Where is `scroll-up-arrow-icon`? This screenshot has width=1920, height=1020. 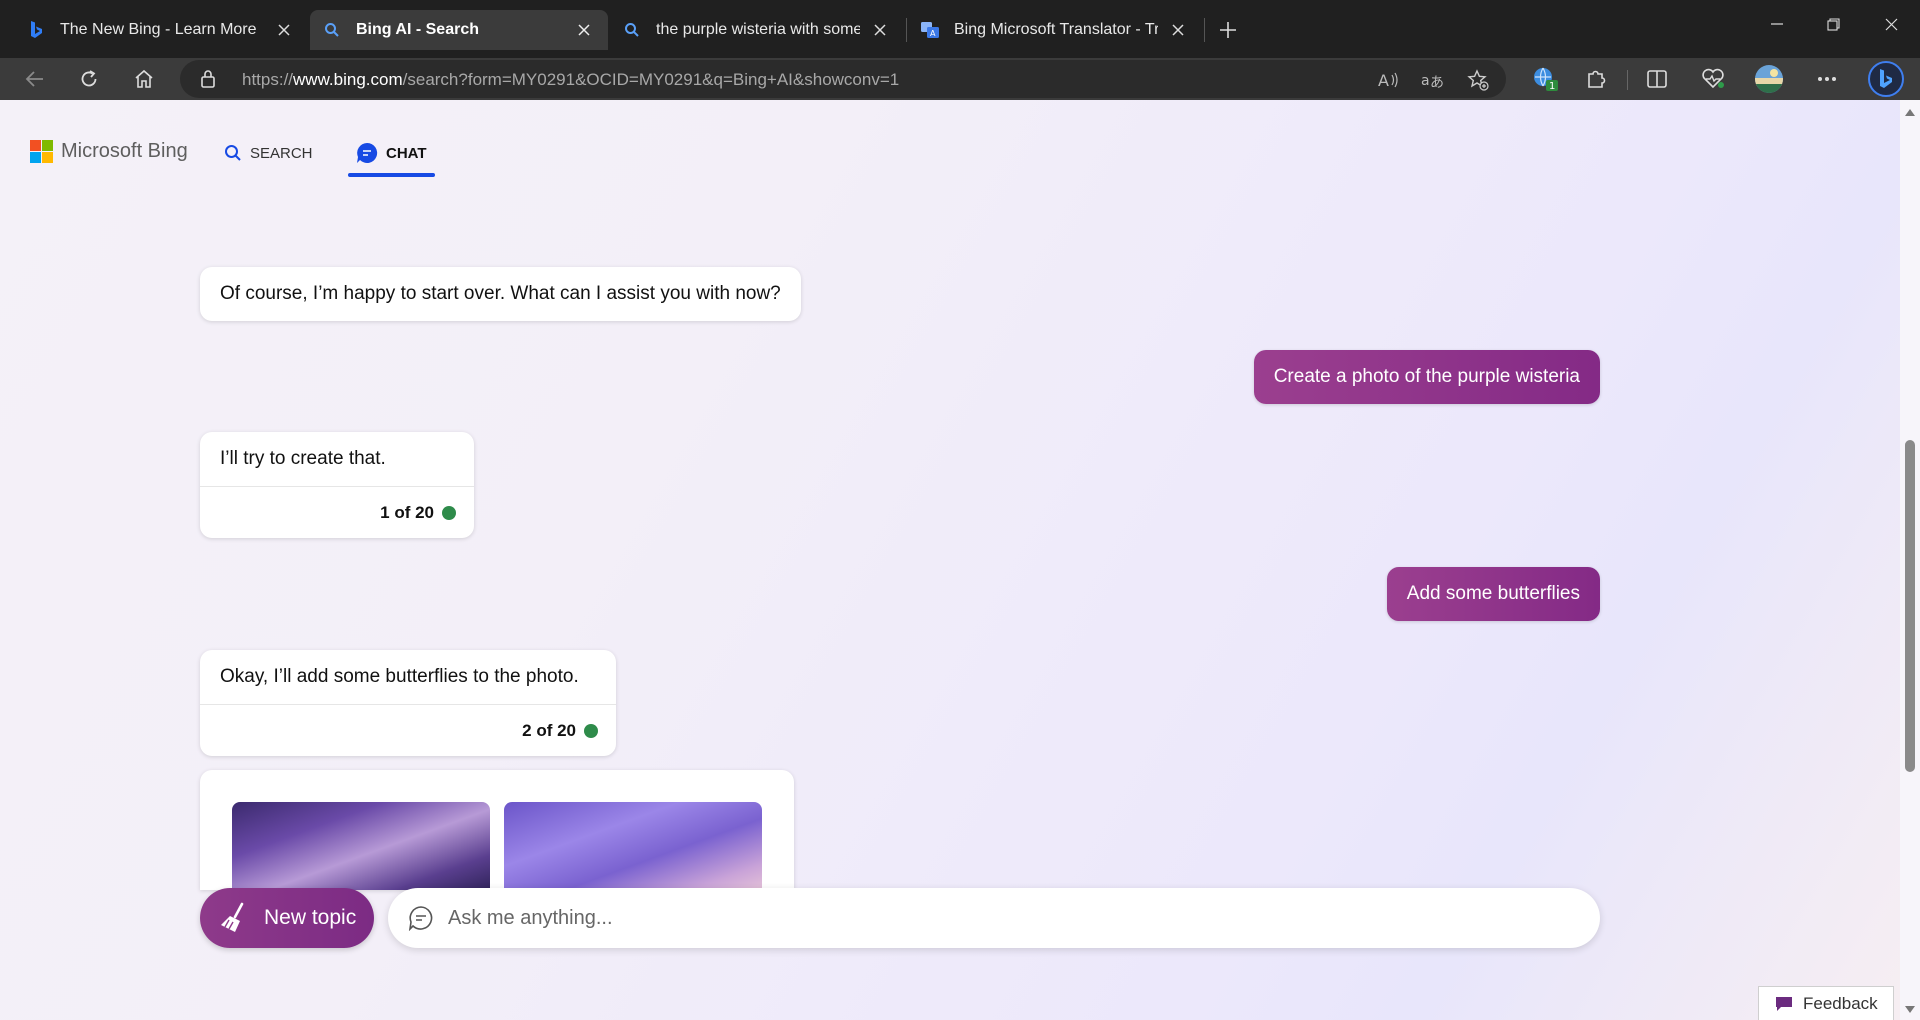
scroll-up-arrow-icon is located at coordinates (1910, 113).